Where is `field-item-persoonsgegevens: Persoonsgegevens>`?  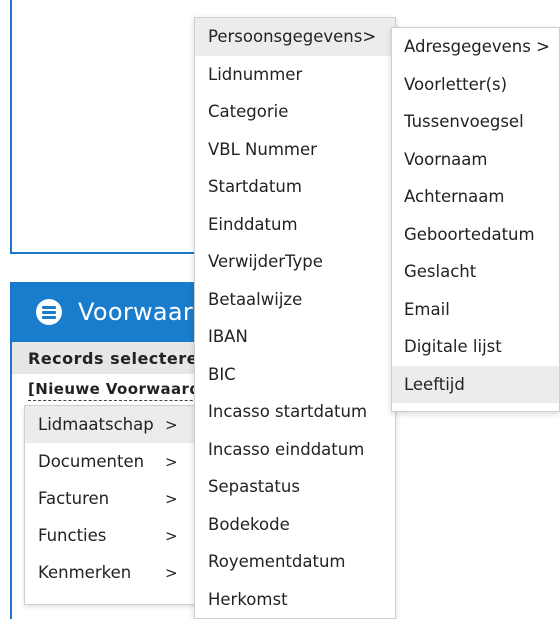
field-item-persoonsgegevens: Persoonsgegevens> is located at coordinates (295, 37).